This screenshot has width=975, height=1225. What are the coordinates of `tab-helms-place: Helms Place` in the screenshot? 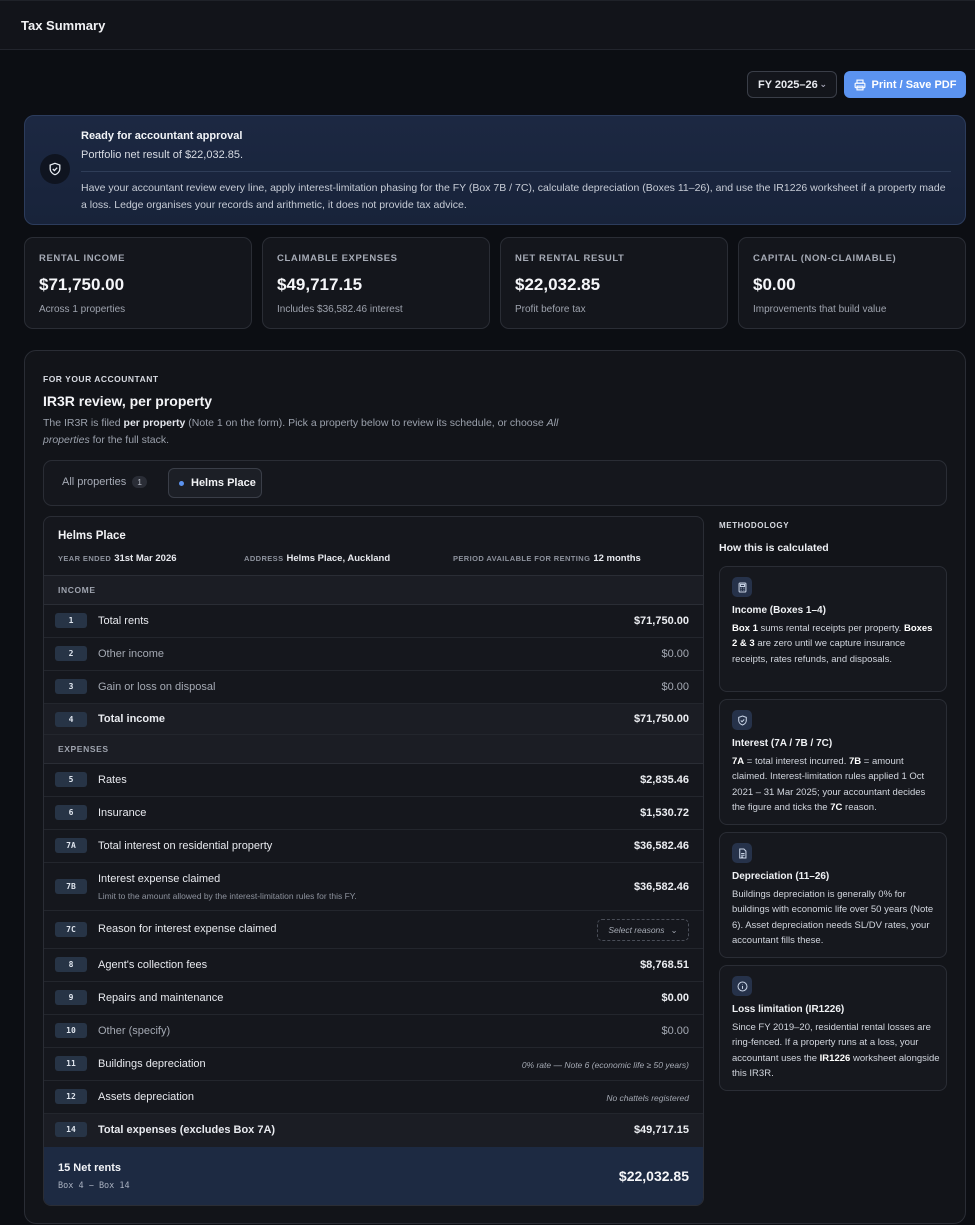 It's located at (215, 483).